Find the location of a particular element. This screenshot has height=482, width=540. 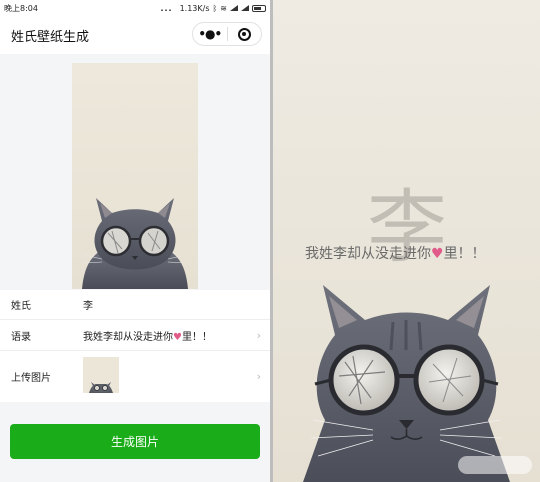

wifi-icon: ≋ is located at coordinates (223, 8).